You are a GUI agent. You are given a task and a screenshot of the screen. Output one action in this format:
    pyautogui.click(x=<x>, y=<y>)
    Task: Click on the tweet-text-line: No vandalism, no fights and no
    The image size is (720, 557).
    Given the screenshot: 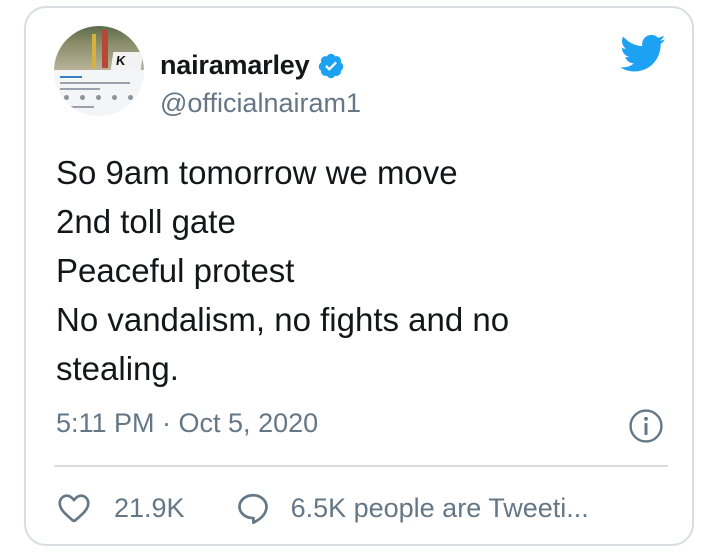 What is the action you would take?
    pyautogui.click(x=283, y=319)
    